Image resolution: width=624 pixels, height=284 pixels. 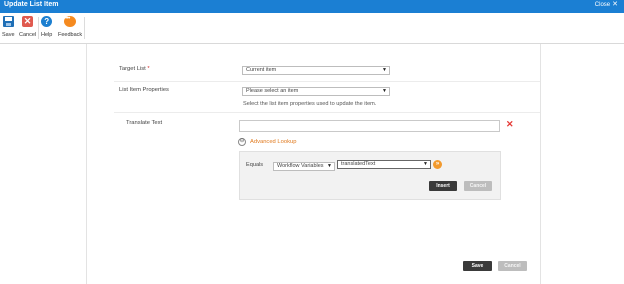 What do you see at coordinates (70, 21) in the screenshot?
I see `feedback-icon` at bounding box center [70, 21].